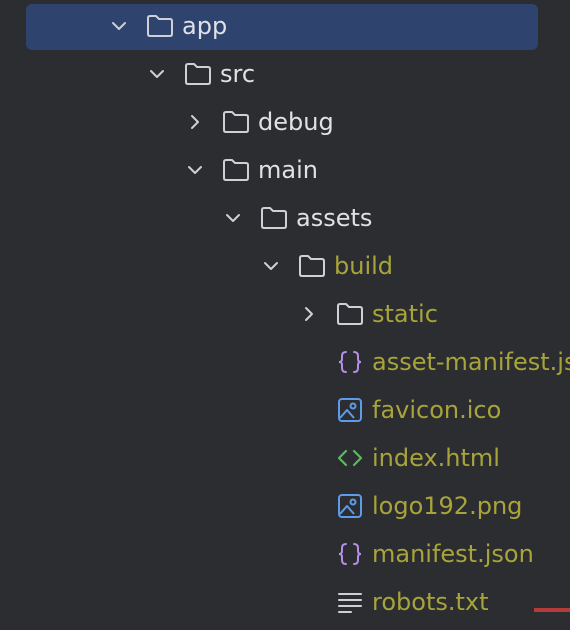 This screenshot has width=570, height=630. I want to click on tree-item-index-html: index.html, so click(285, 458).